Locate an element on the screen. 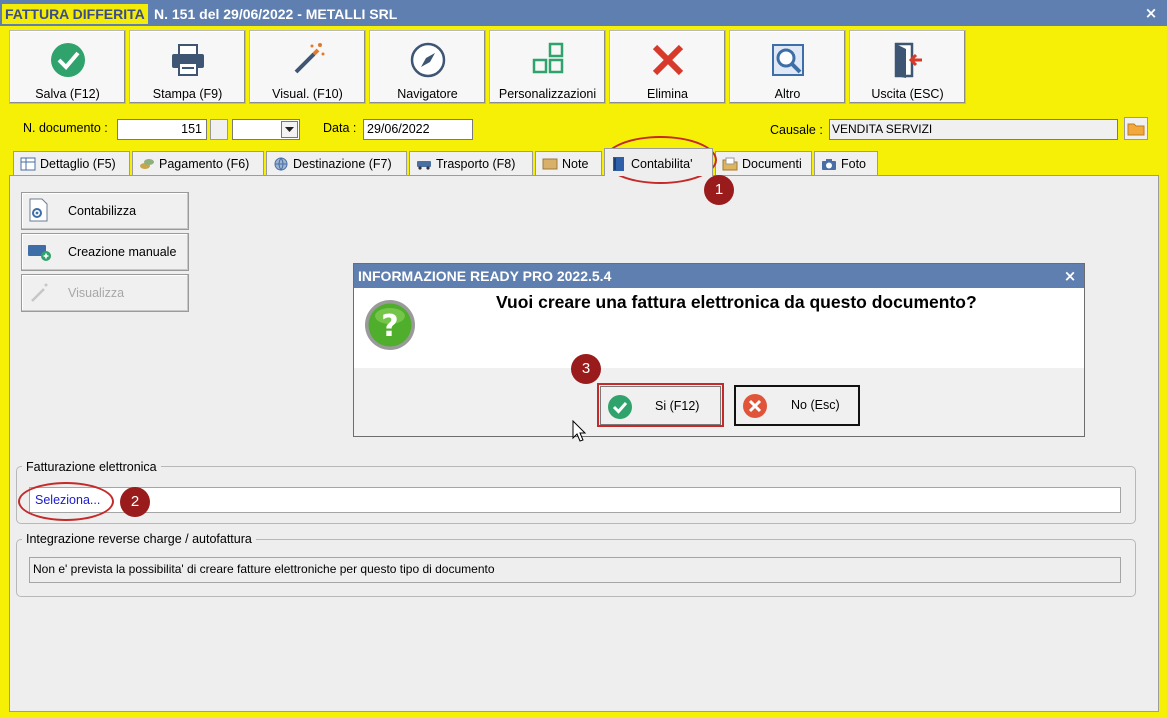  tab-contabilita: Contabilita' is located at coordinates (658, 162).